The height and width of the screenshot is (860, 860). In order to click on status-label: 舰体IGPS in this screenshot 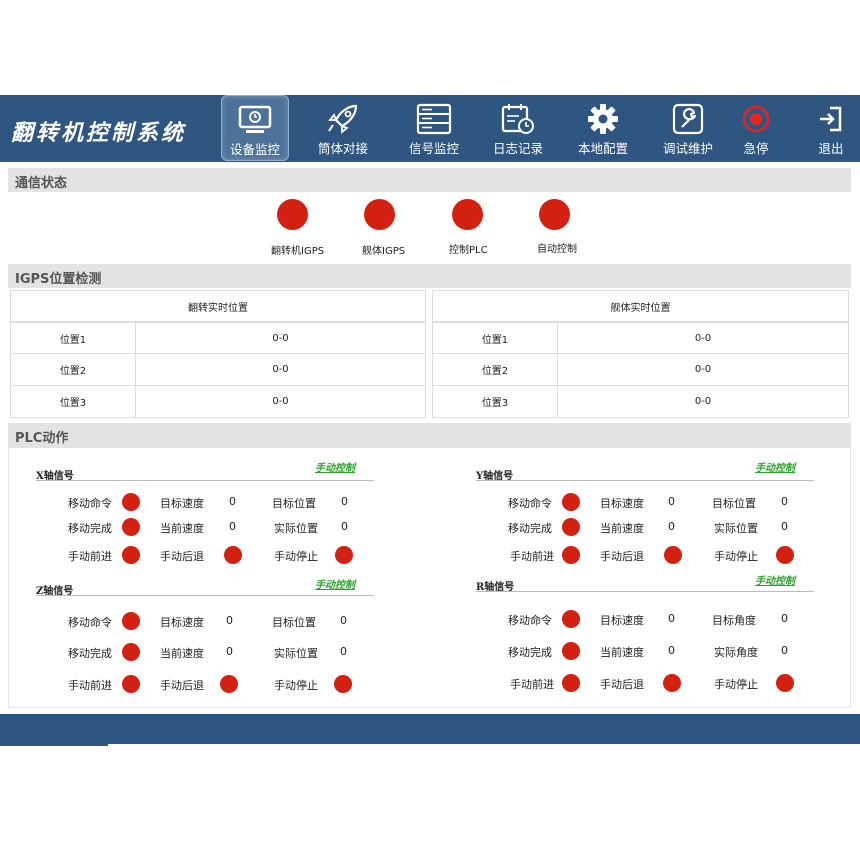, I will do `click(384, 251)`.